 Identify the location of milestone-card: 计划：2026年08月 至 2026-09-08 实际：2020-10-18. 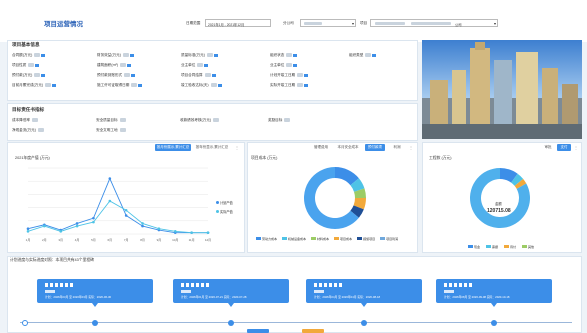
(494, 291).